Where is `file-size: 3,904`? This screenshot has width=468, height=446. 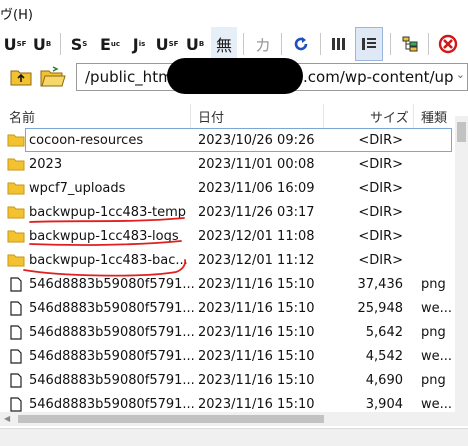 file-size: 3,904 is located at coordinates (384, 404).